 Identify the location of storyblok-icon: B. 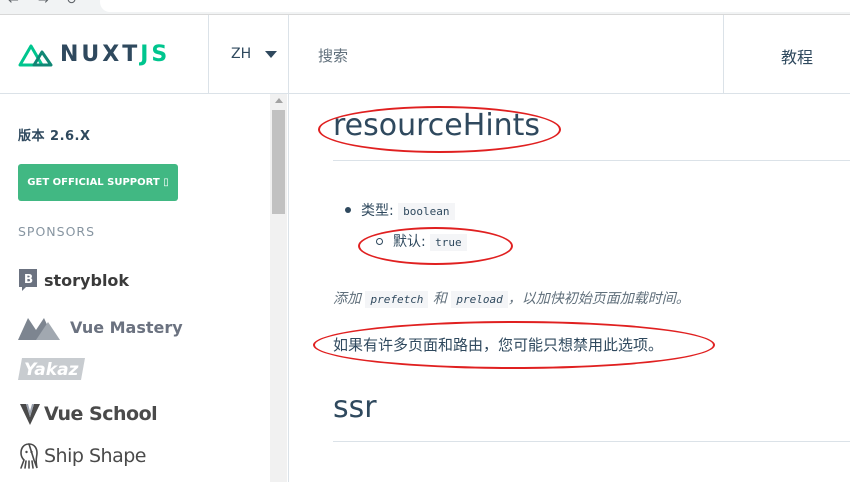
(28, 280).